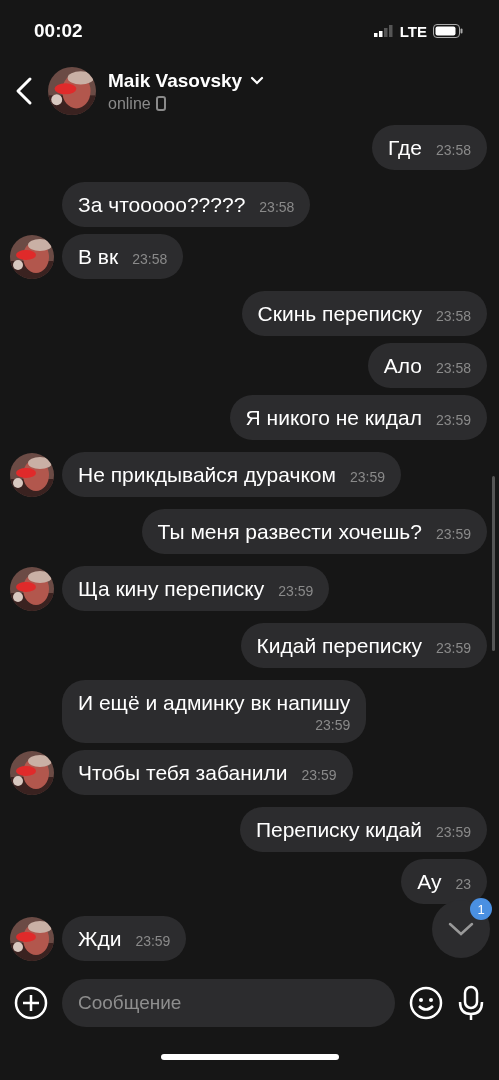  What do you see at coordinates (339, 646) in the screenshot?
I see `message-text: Кидай переписку` at bounding box center [339, 646].